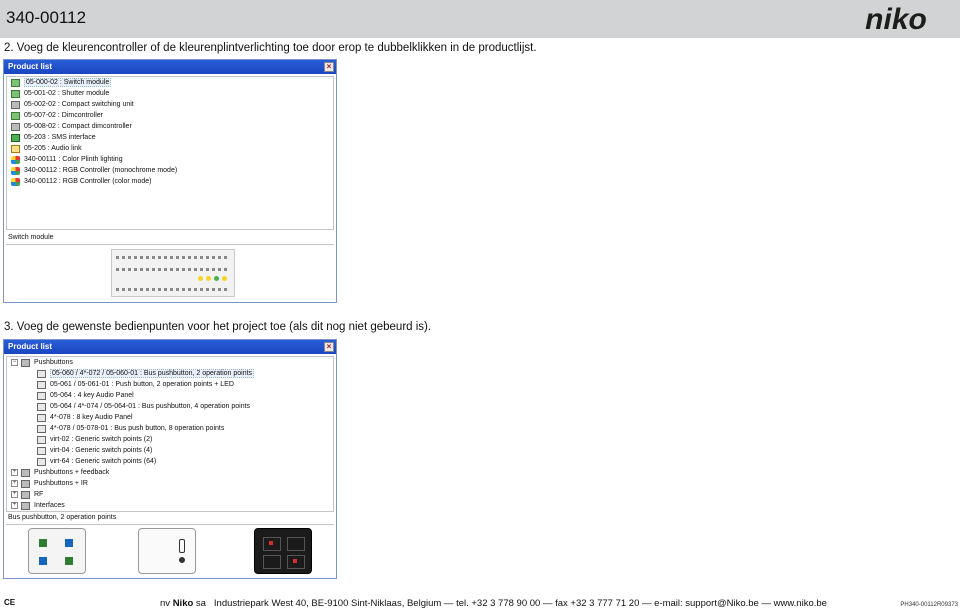  I want to click on tree-group: − Pushbuttons, so click(170, 362).